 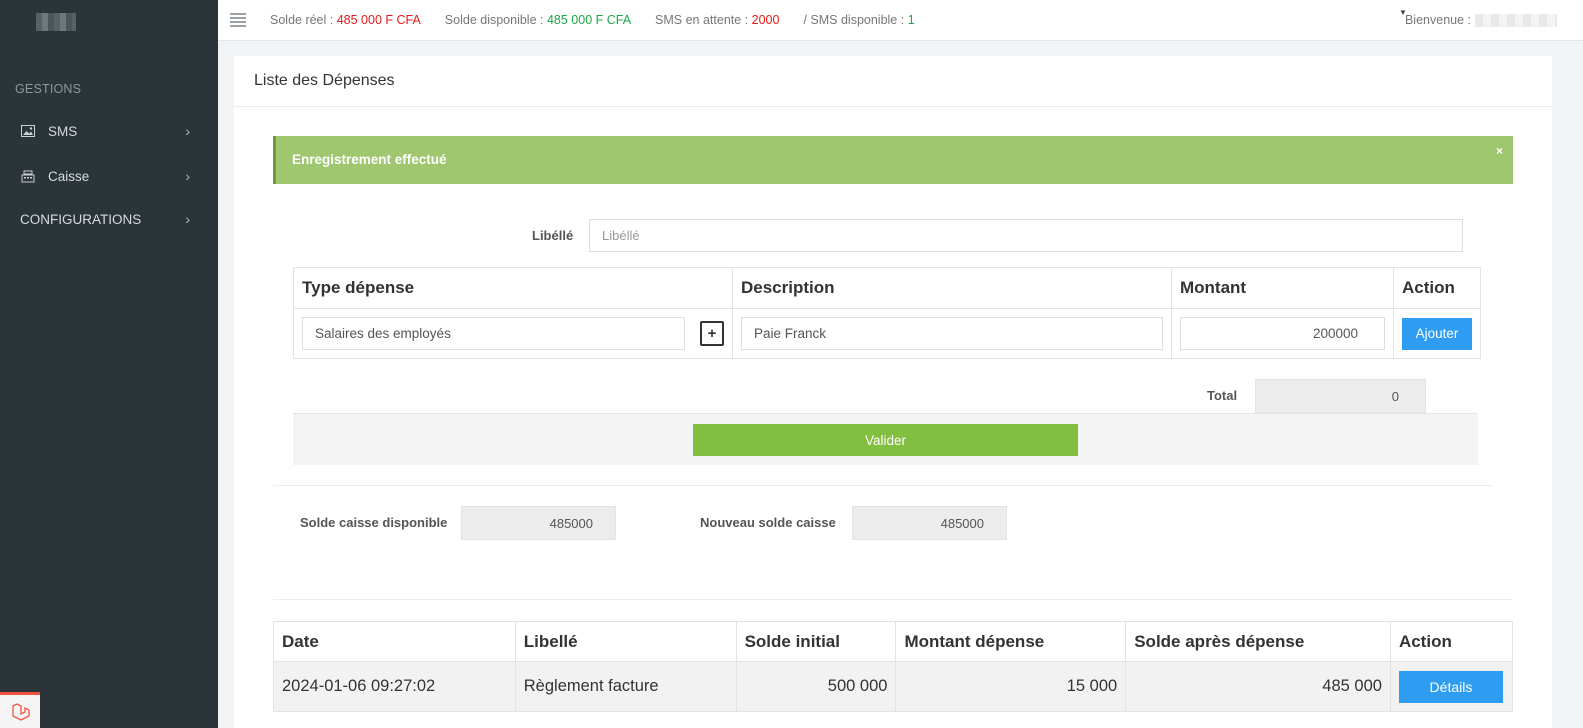 I want to click on alert-message: Enregistrement effectué, so click(x=369, y=159).